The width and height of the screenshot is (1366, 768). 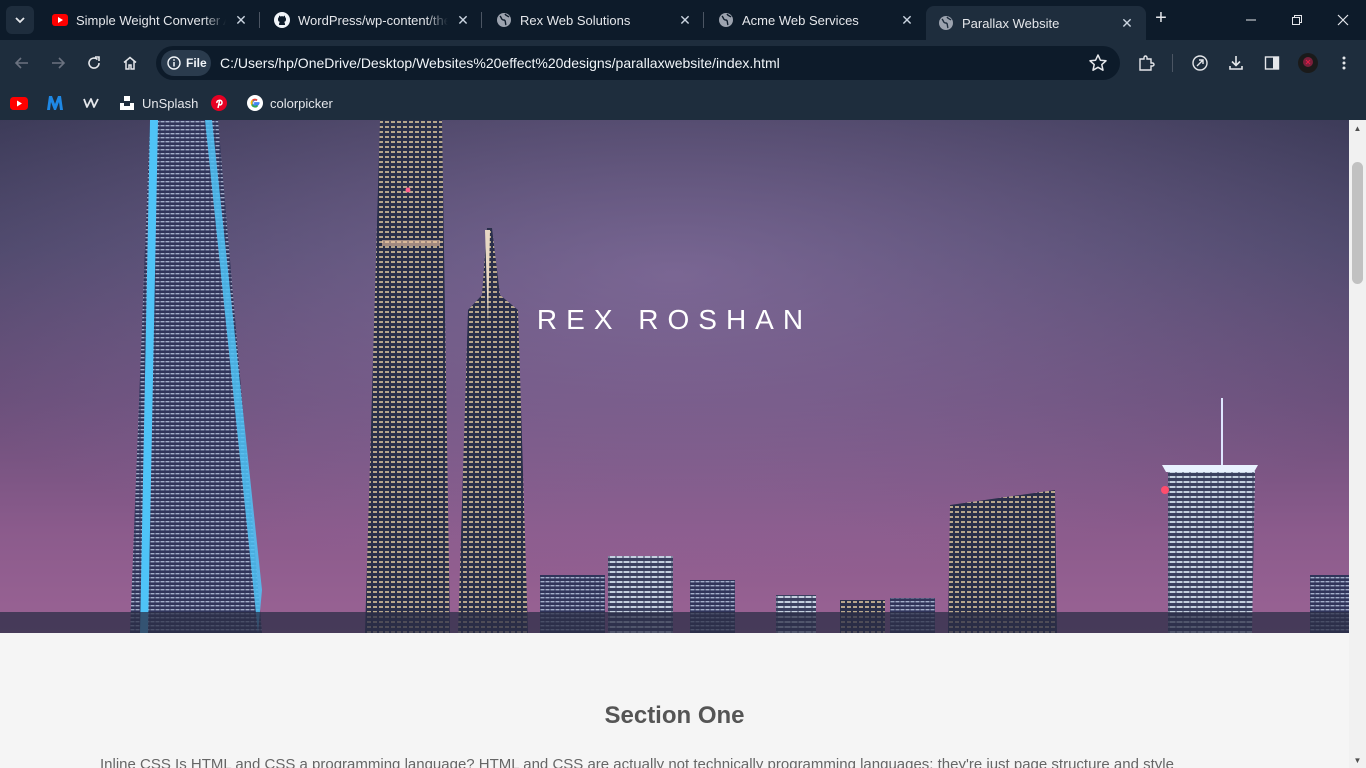 What do you see at coordinates (170, 103) in the screenshot?
I see `bookmark-label: UnSplash` at bounding box center [170, 103].